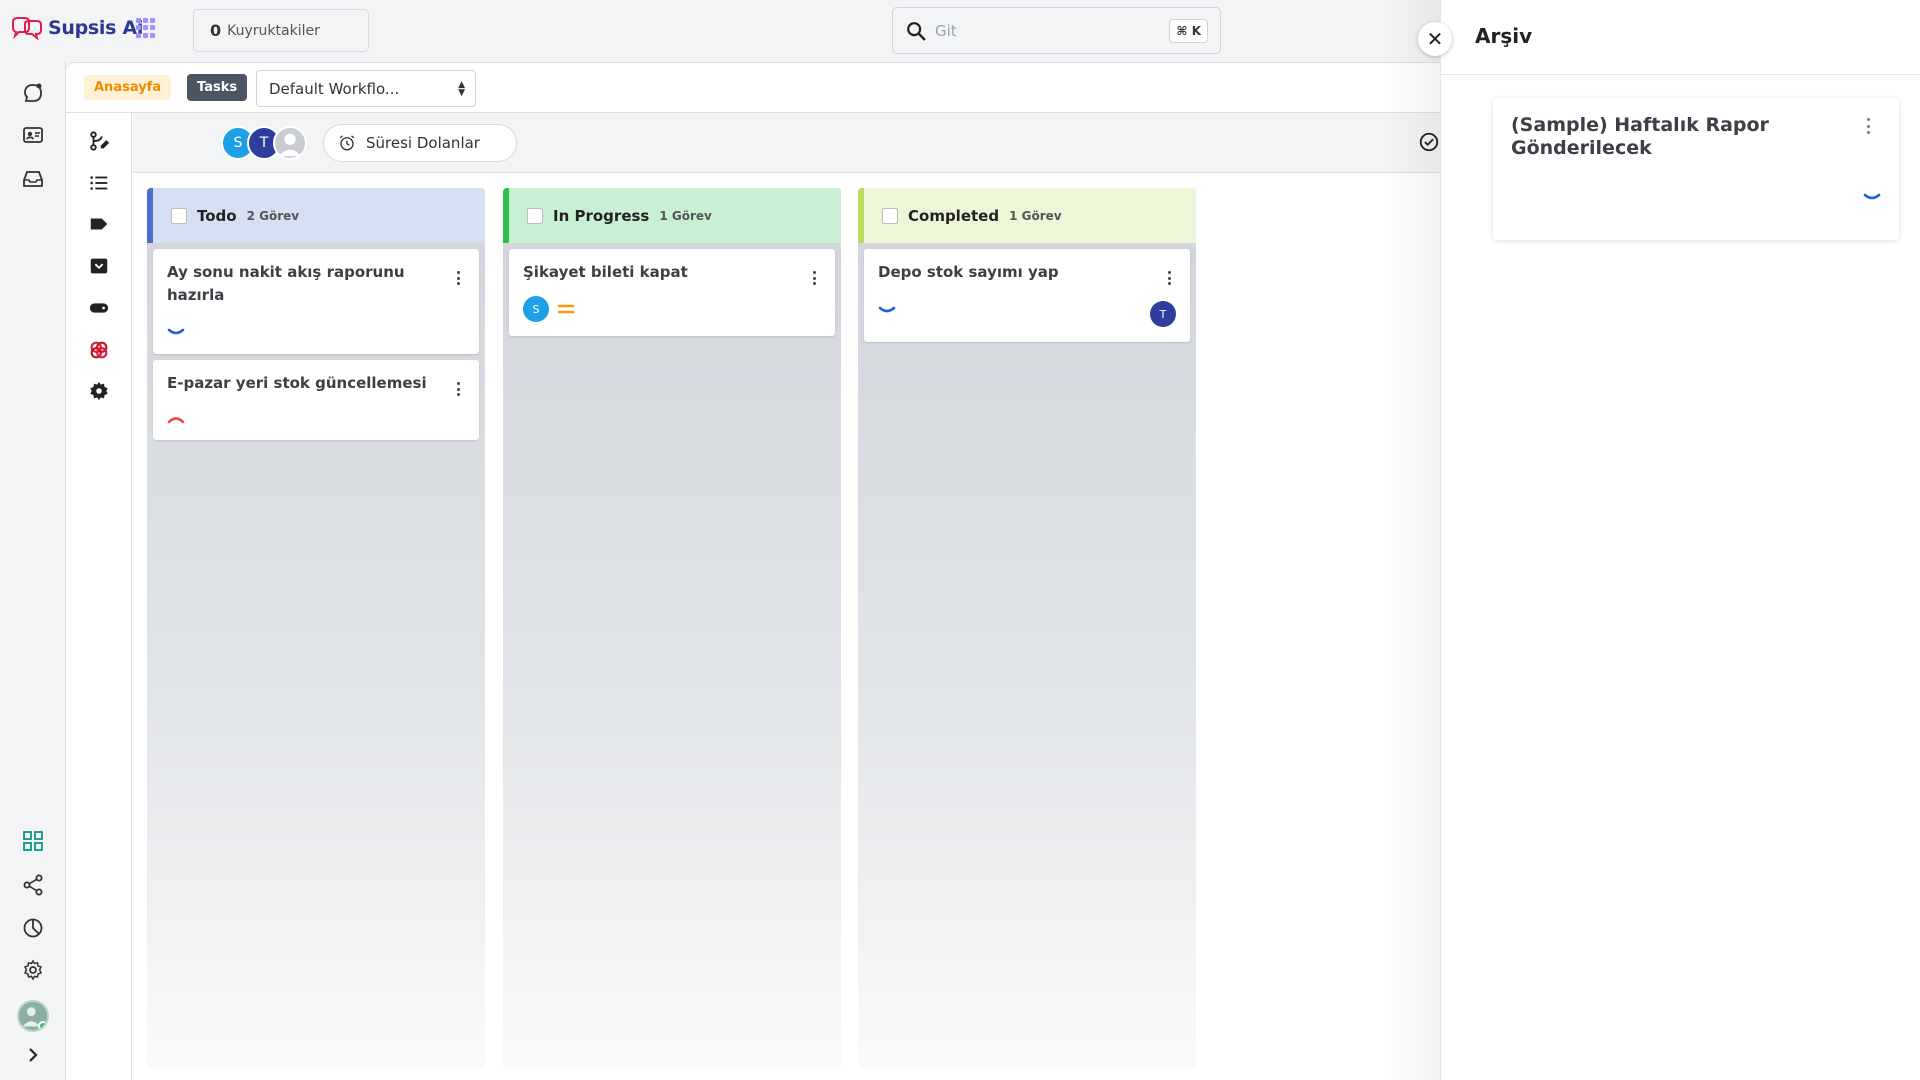  Describe the element at coordinates (286, 283) in the screenshot. I see `task-title: Ay sonu nakit akış raporunu hazırla` at that location.